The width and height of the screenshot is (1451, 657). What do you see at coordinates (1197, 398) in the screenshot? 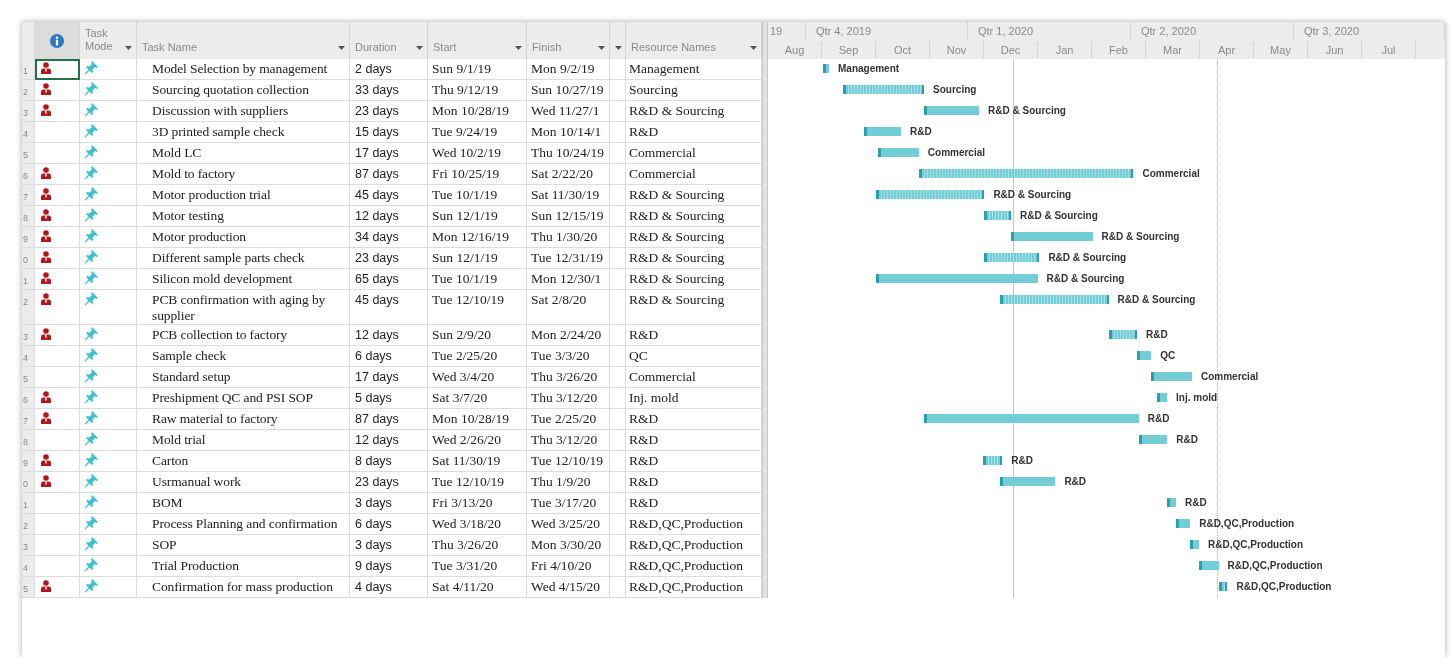
I see `bar-label: Inj. mold` at bounding box center [1197, 398].